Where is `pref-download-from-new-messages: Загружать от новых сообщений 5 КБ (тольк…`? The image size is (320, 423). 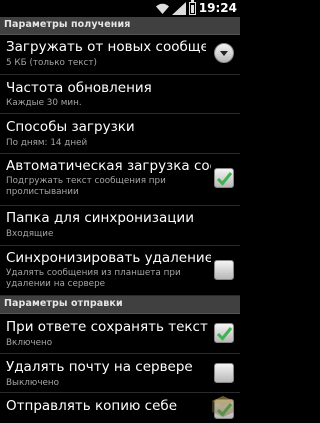 pref-download-from-new-messages: Загружать от новых сообщений 5 КБ (тольк… is located at coordinates (120, 55).